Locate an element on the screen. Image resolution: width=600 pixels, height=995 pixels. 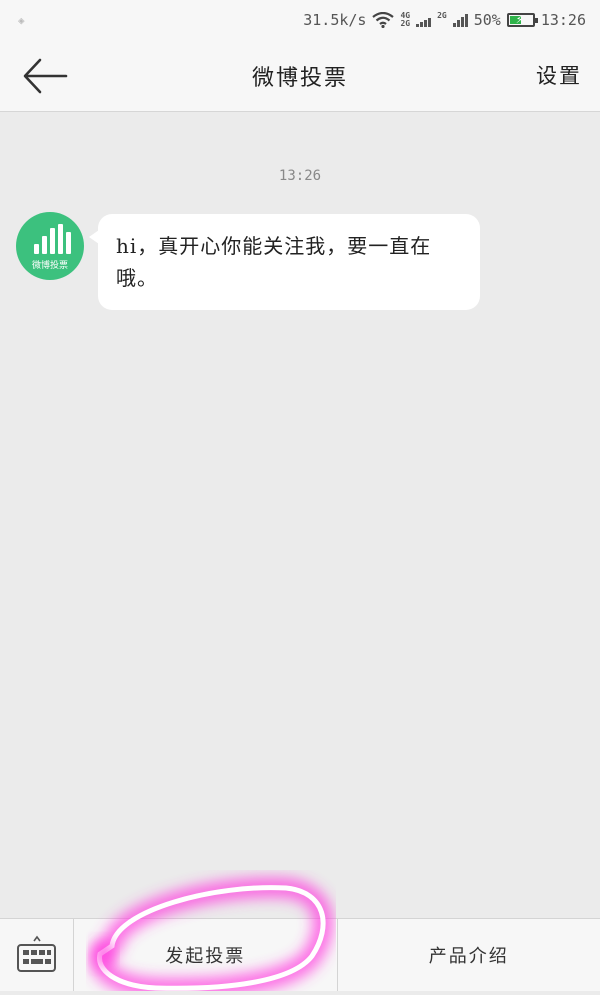
menu-start-vote: 发起投票 is located at coordinates (205, 955).